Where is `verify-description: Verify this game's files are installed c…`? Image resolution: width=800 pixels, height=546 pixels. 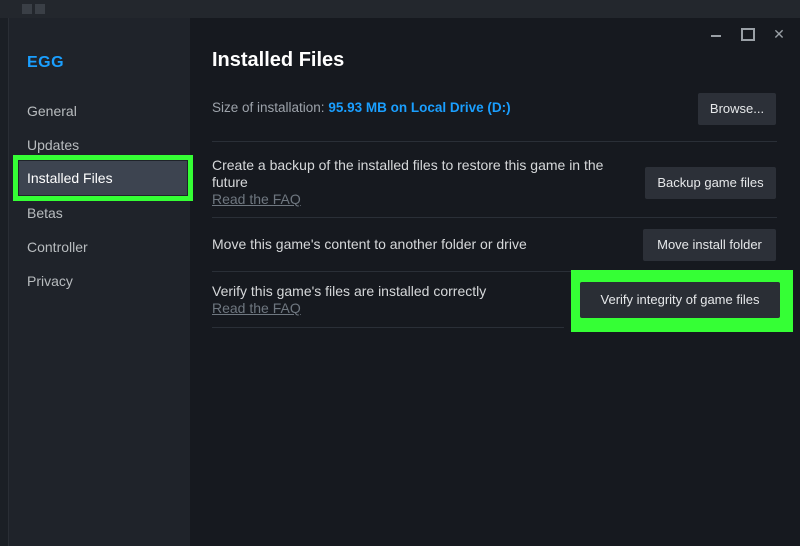
verify-description: Verify this game's files are installed c… is located at coordinates (349, 291).